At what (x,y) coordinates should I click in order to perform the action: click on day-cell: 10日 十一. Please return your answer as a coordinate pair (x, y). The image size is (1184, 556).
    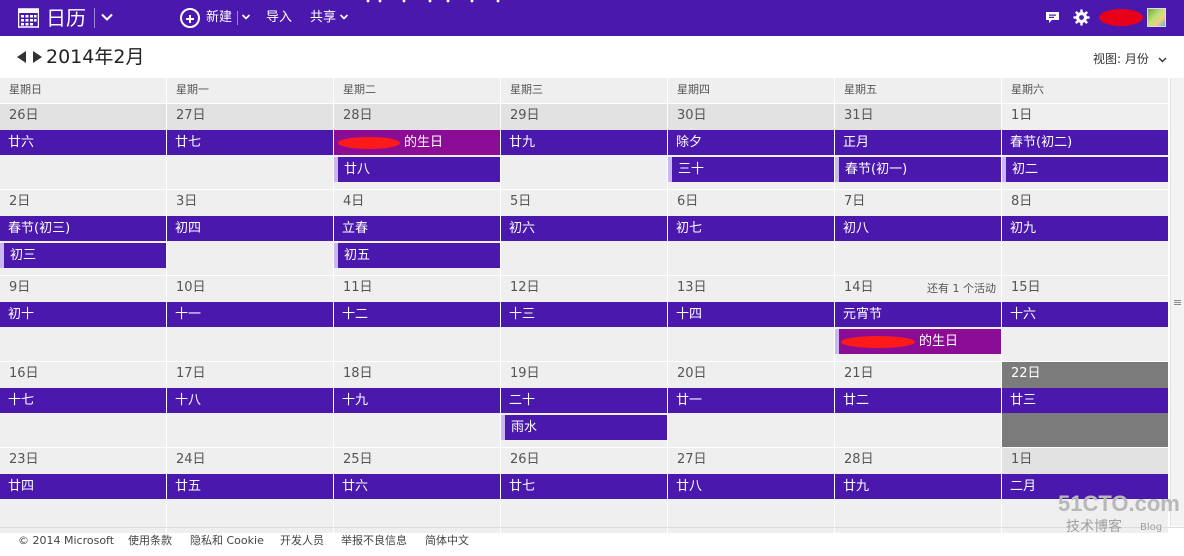
    Looking at the image, I should click on (250, 318).